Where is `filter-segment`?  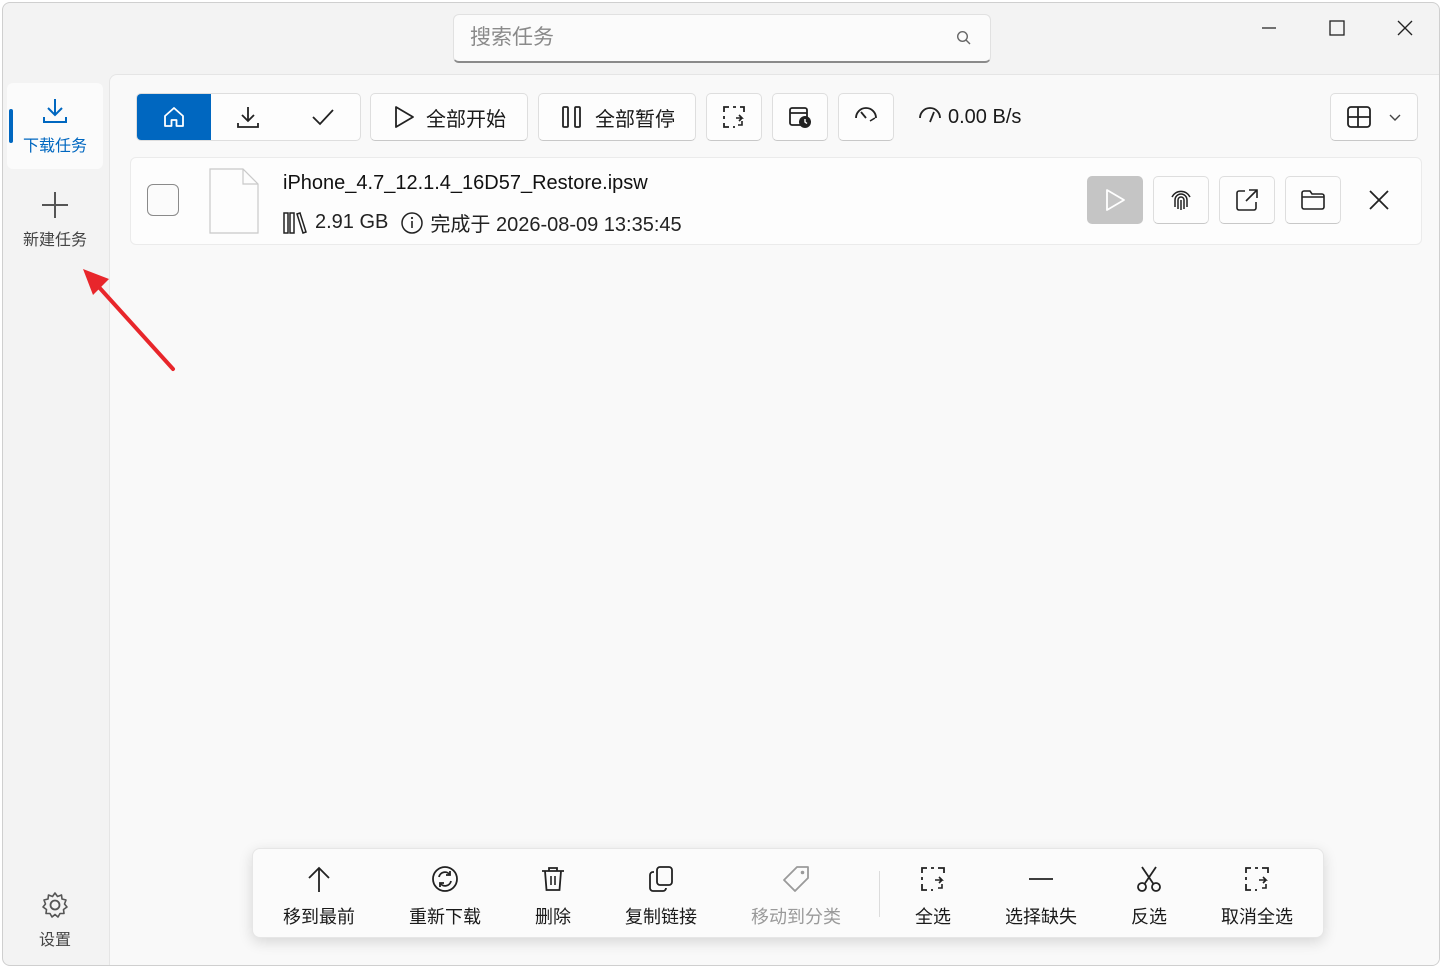 filter-segment is located at coordinates (248, 117).